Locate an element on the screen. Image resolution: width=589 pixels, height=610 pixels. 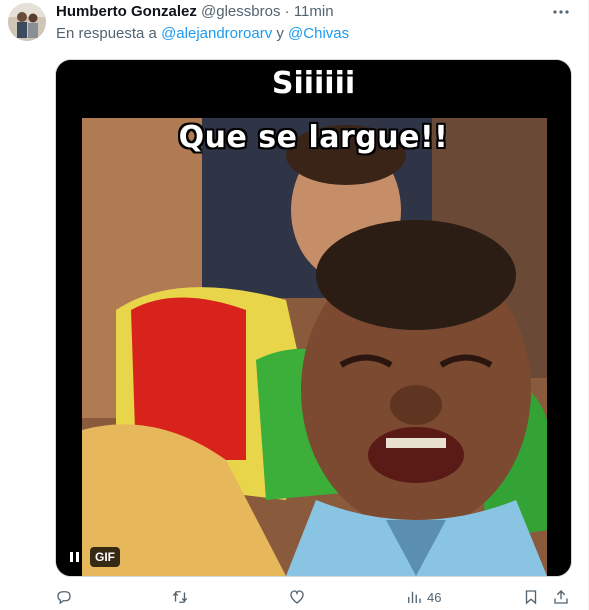
retweet-button is located at coordinates (180, 597).